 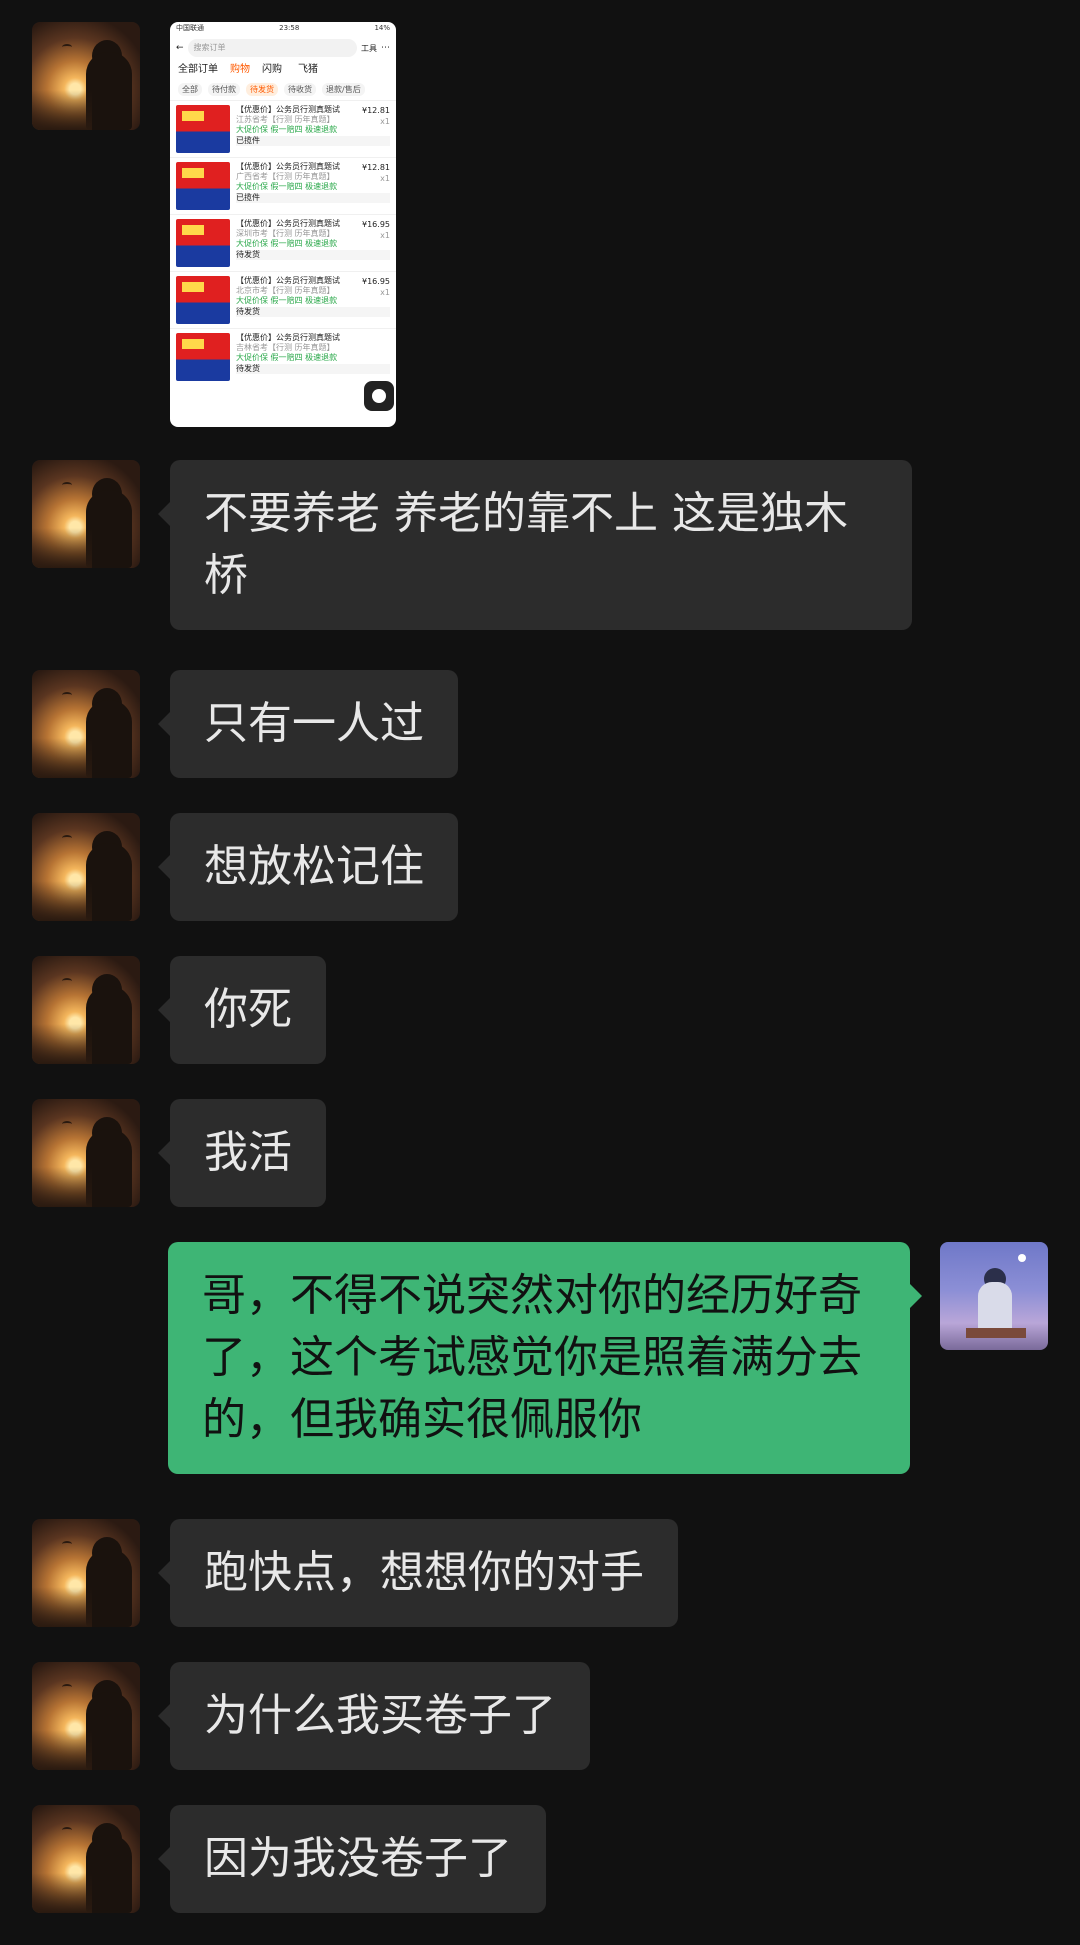 I want to click on message-bubble: 跑快点，想想你的对手, so click(x=418, y=1573).